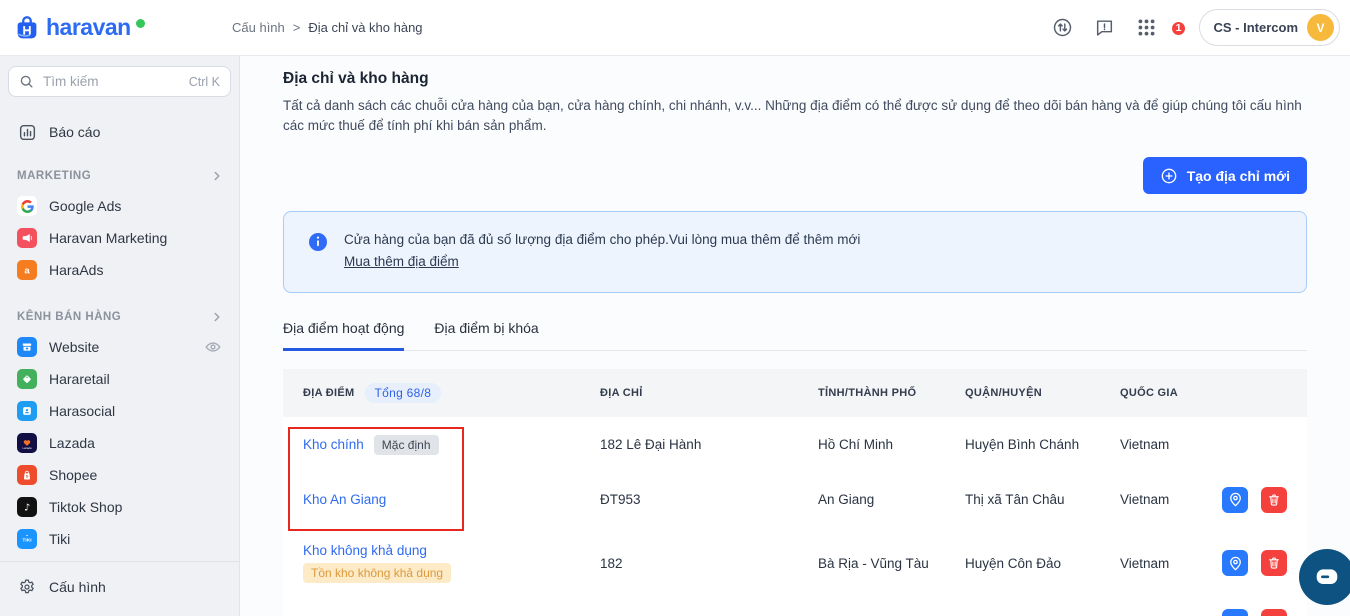 This screenshot has width=1350, height=616. What do you see at coordinates (1104, 27) in the screenshot?
I see `feedback-icon` at bounding box center [1104, 27].